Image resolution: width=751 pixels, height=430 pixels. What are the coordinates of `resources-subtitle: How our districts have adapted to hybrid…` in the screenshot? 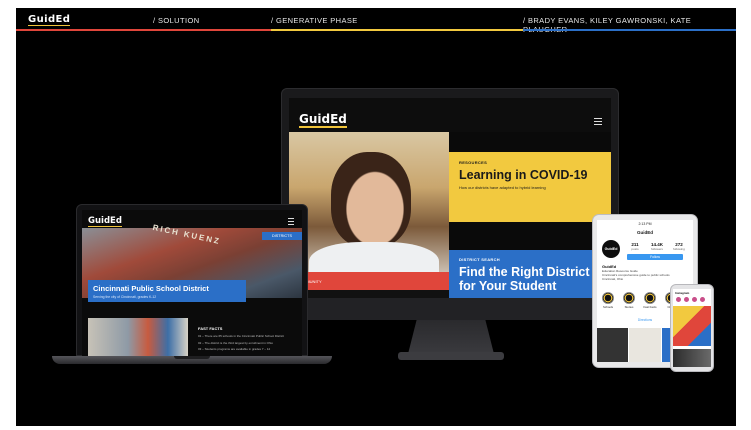 It's located at (502, 187).